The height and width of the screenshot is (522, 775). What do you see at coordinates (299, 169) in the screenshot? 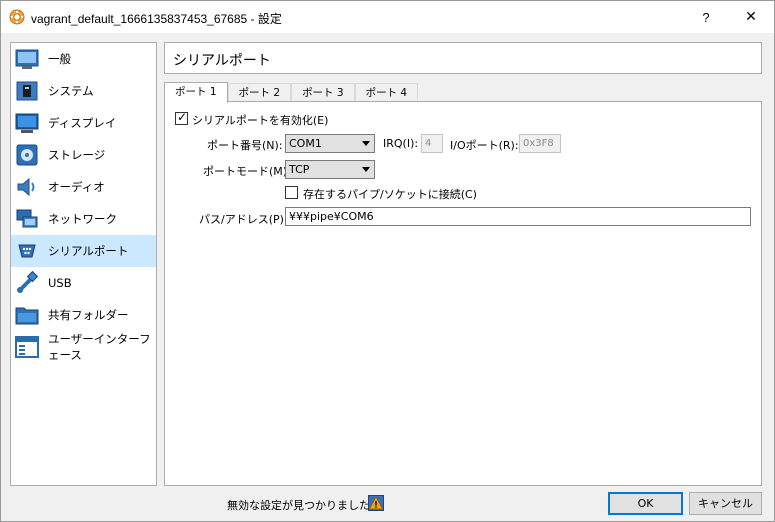
I see `port-mode-value: TCP` at bounding box center [299, 169].